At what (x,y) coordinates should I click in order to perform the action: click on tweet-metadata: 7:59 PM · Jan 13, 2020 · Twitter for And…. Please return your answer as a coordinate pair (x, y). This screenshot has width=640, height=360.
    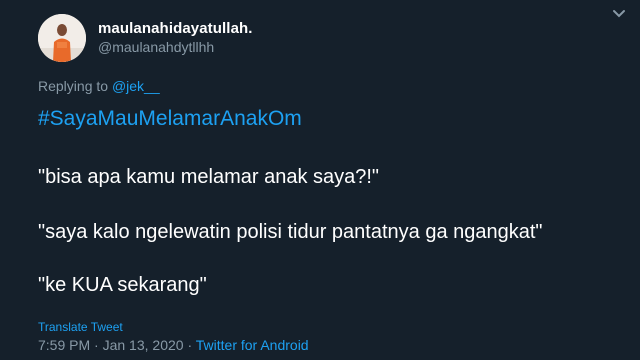
    Looking at the image, I should click on (173, 345).